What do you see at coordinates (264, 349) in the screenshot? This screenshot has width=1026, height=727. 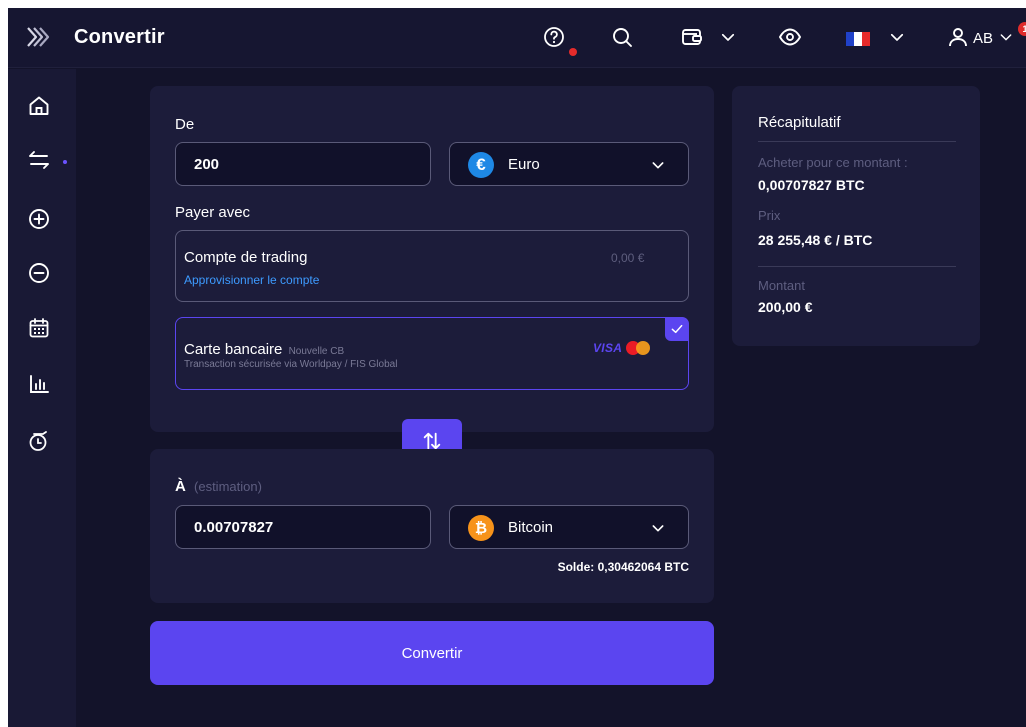 I see `bank-card-title: Carte bancaire Nouvelle CB` at bounding box center [264, 349].